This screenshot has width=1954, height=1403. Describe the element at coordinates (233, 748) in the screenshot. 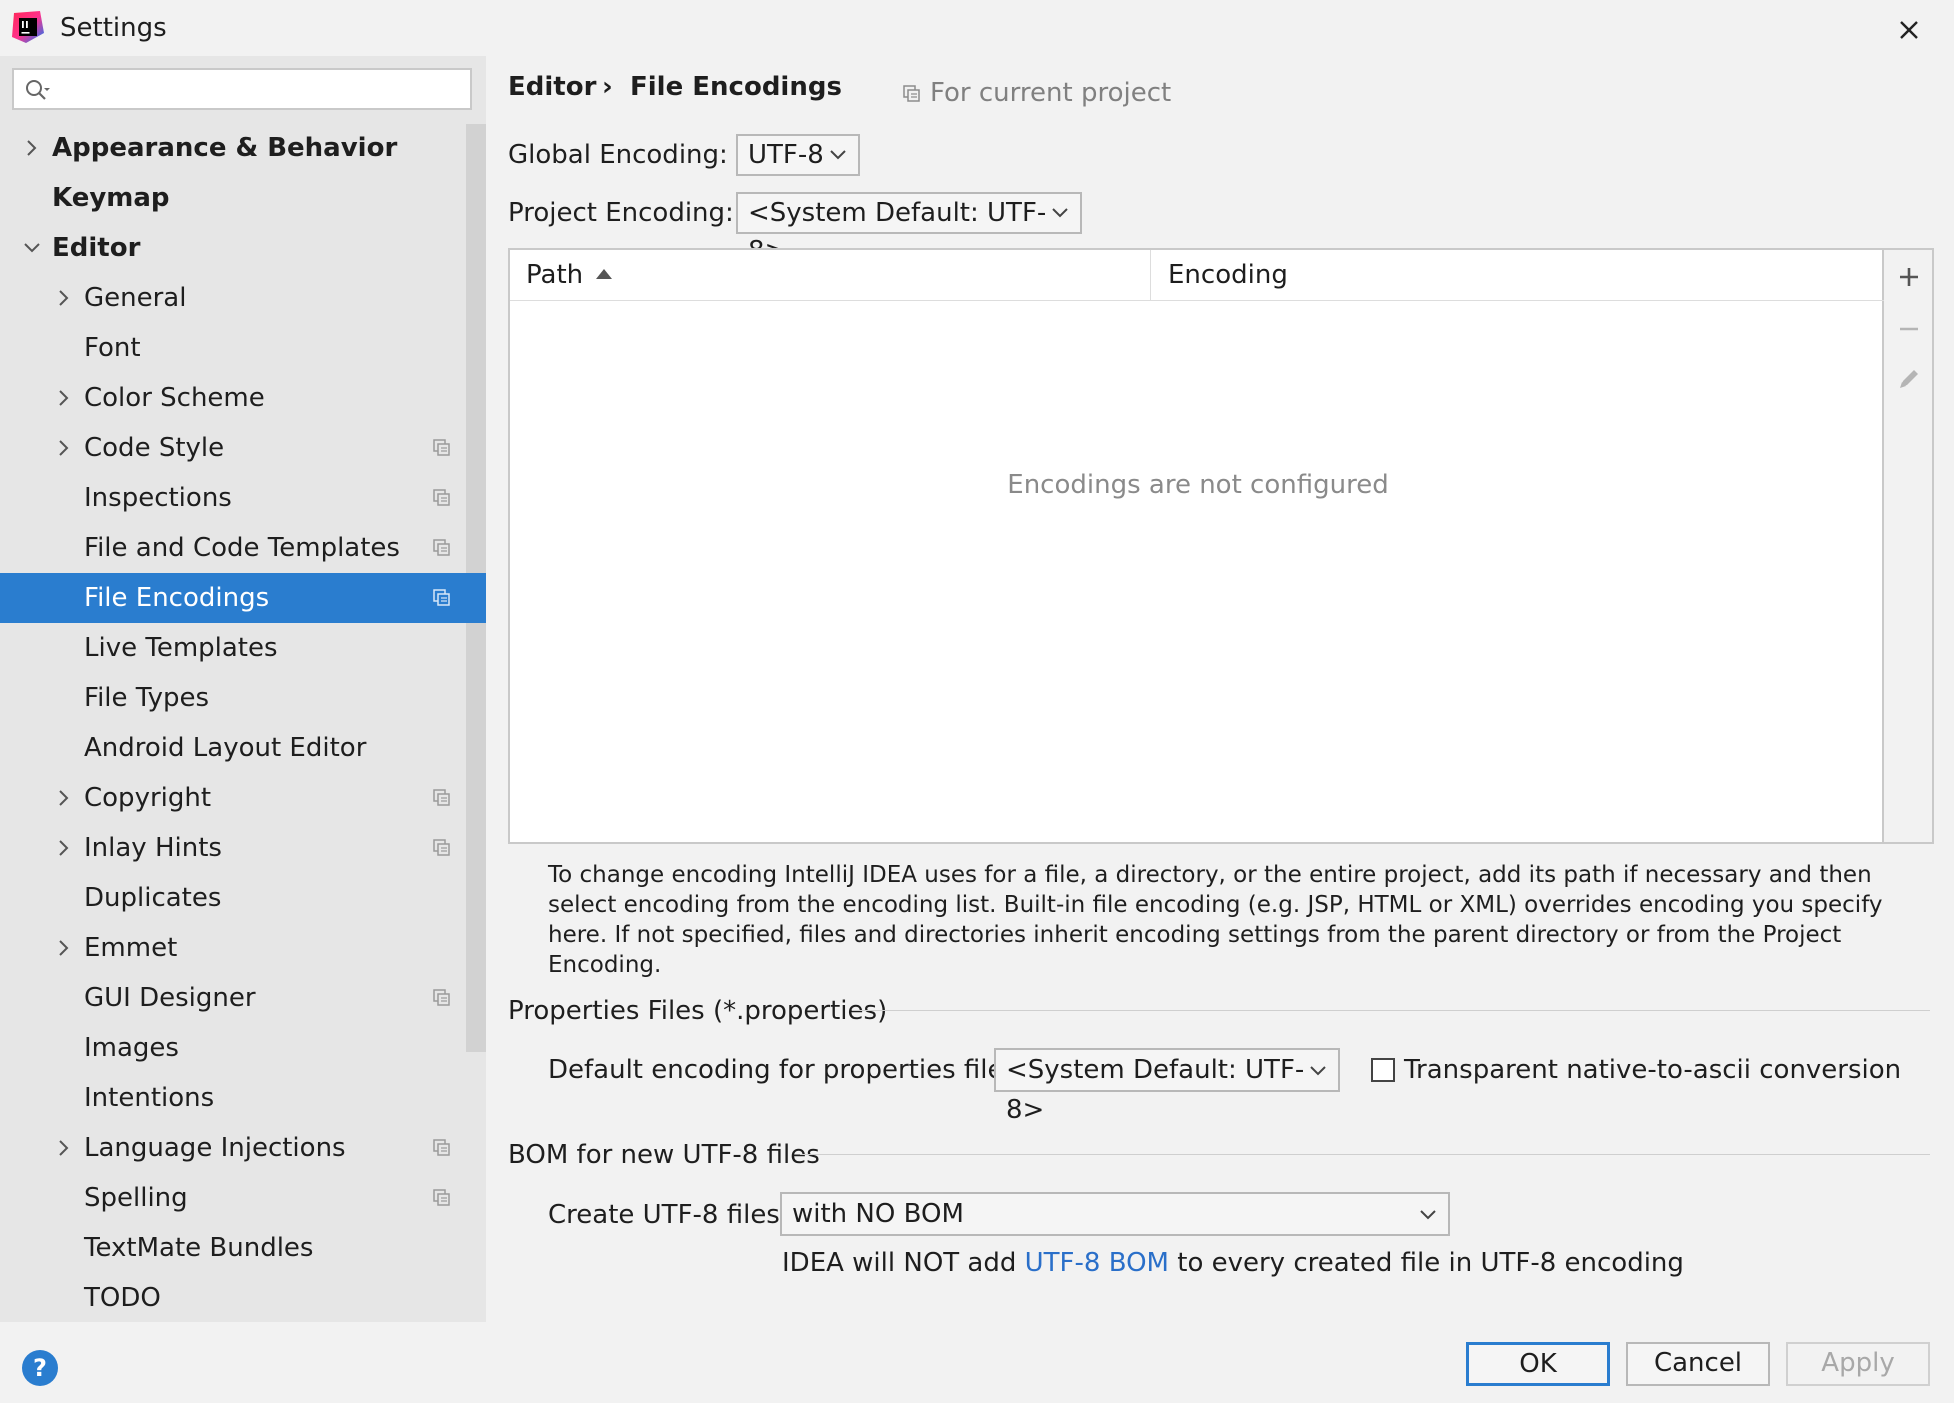

I see `sidebar-item-android-layout-editor: Android Layout Editor` at that location.